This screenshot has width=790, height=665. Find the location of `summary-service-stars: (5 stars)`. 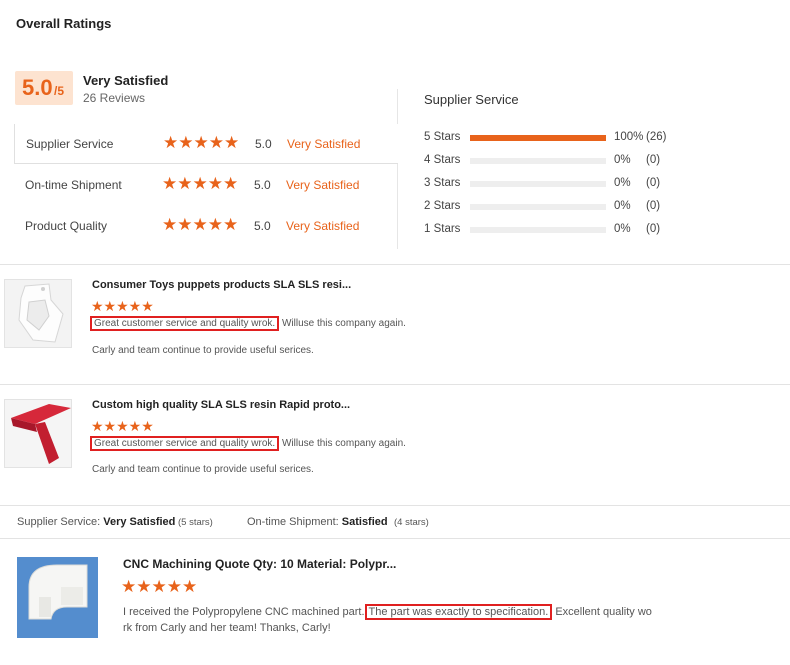

summary-service-stars: (5 stars) is located at coordinates (195, 522).